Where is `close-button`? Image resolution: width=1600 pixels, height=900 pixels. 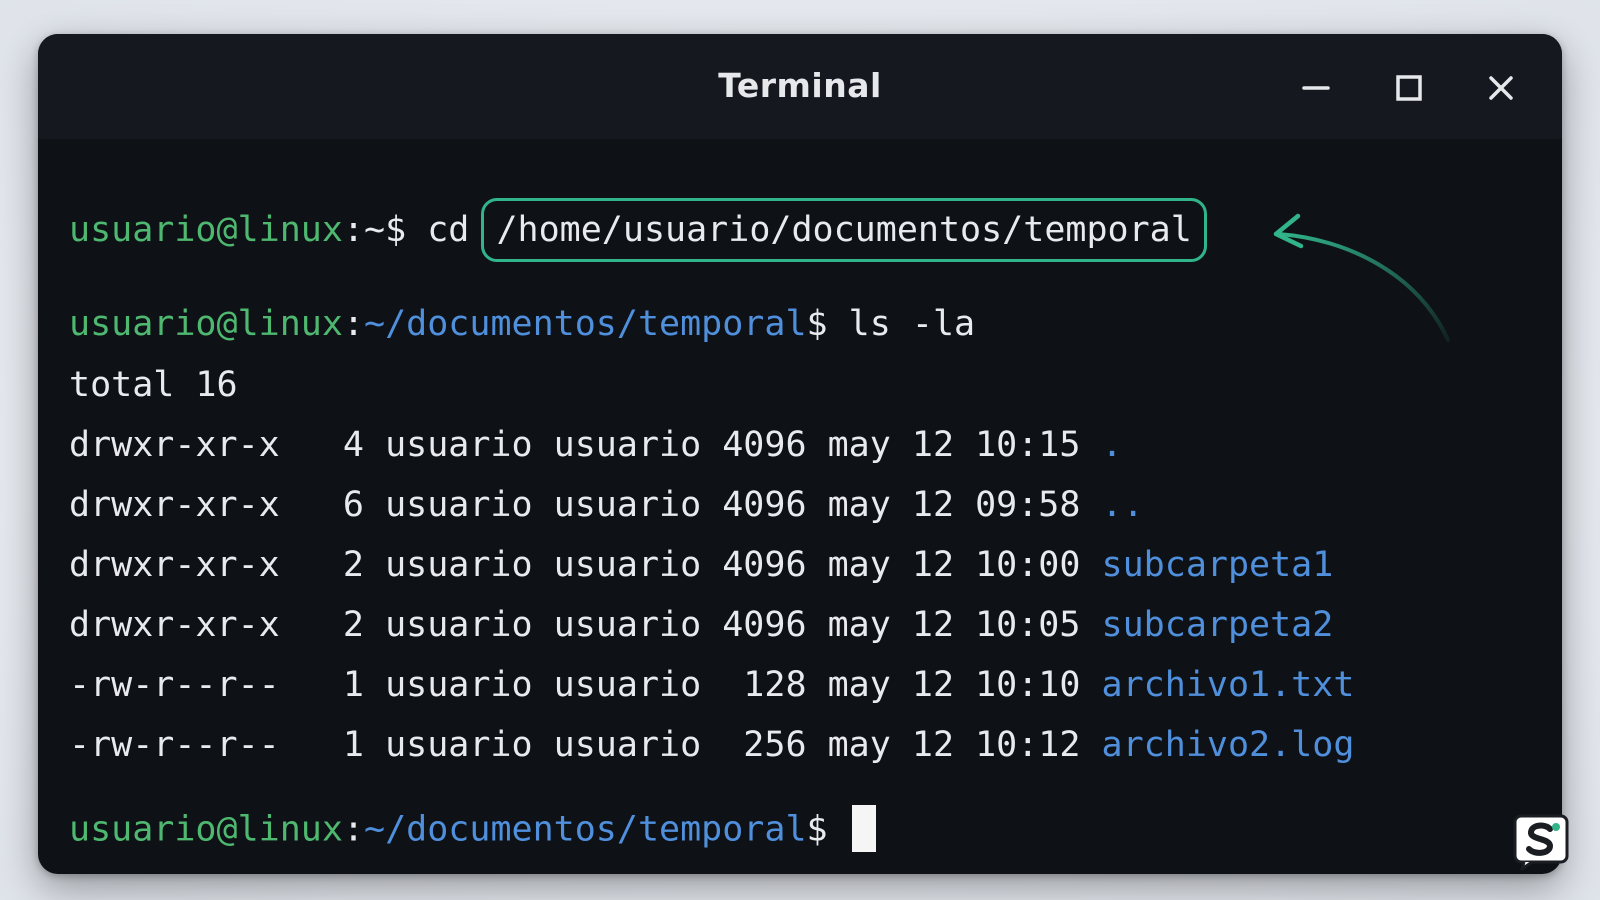
close-button is located at coordinates (1501, 88).